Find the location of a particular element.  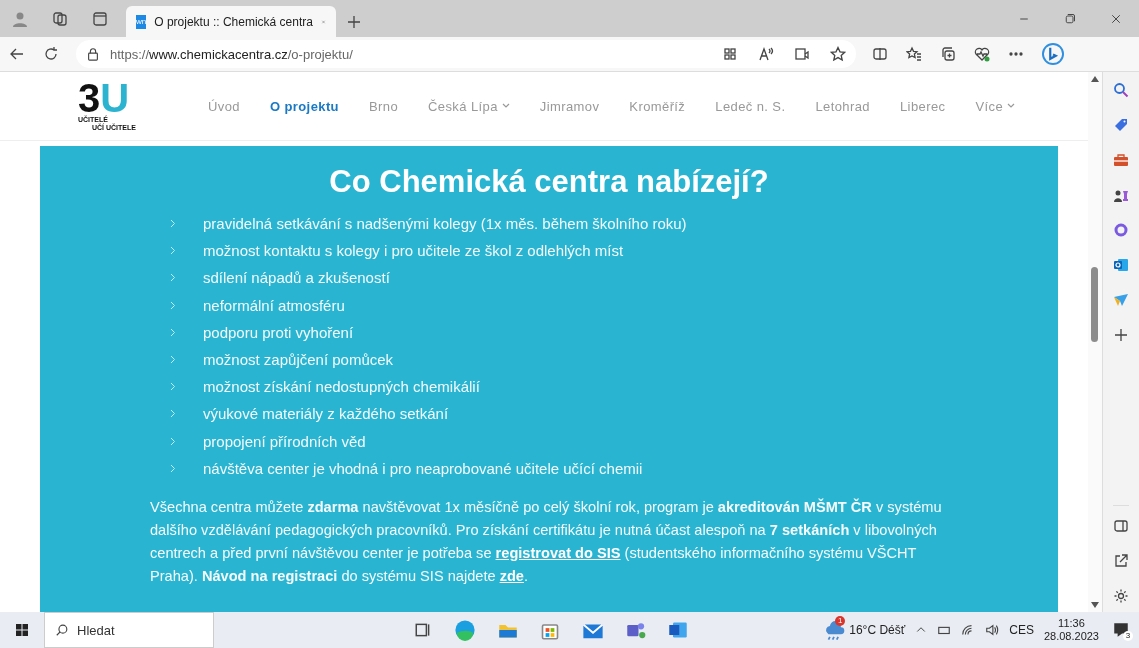

word-icon is located at coordinates (678, 630).